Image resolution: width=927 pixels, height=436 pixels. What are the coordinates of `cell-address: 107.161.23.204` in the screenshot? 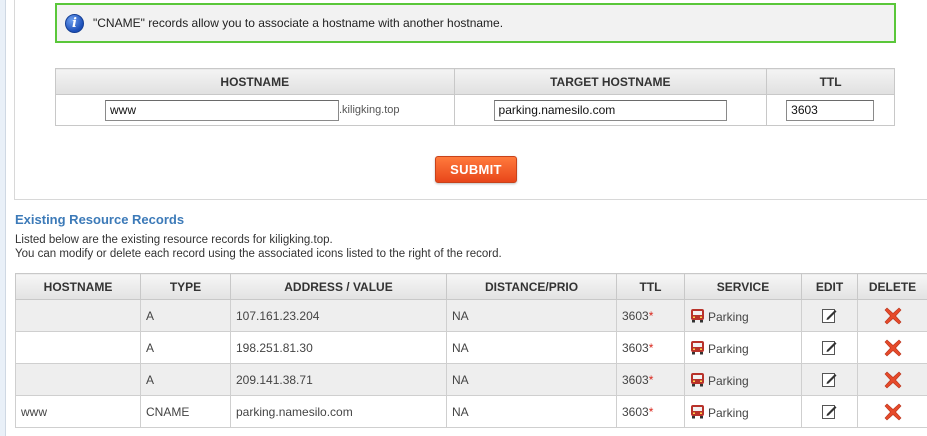 It's located at (338, 315).